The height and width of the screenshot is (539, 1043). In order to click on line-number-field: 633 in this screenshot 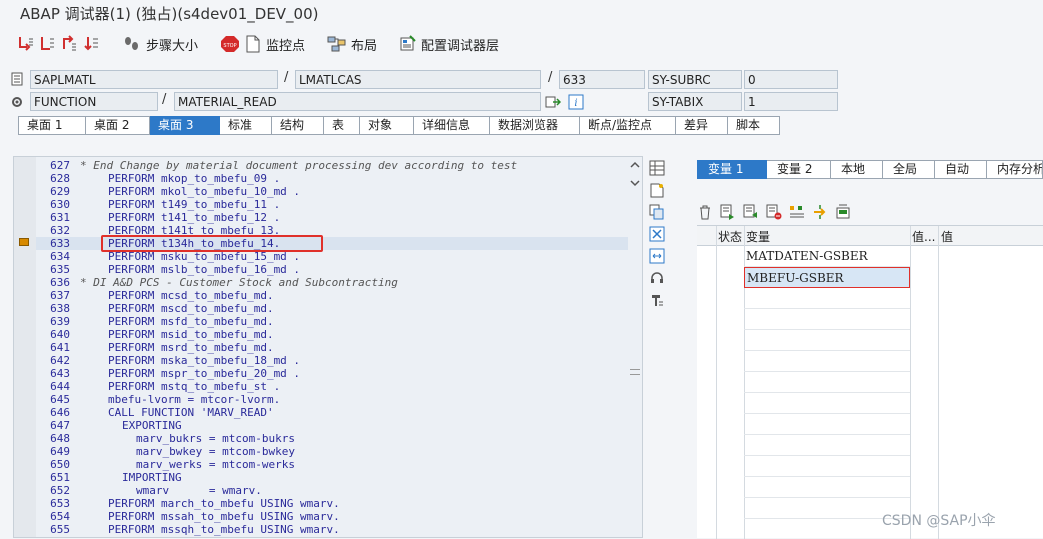, I will do `click(602, 79)`.